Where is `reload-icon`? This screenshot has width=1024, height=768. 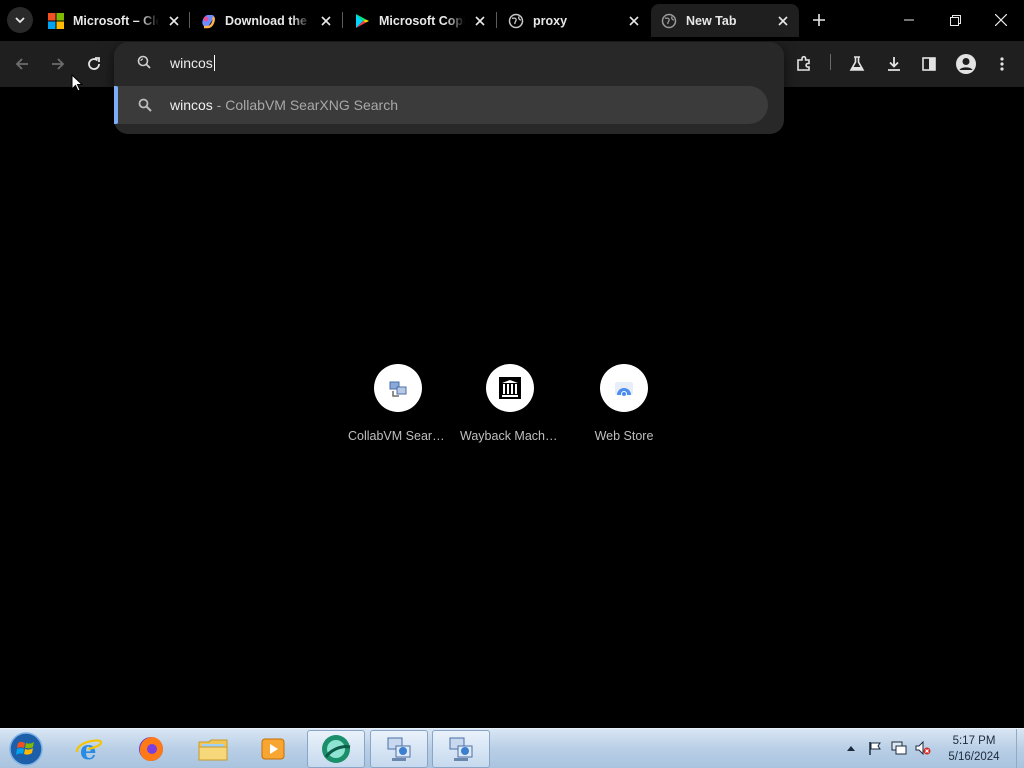 reload-icon is located at coordinates (94, 63).